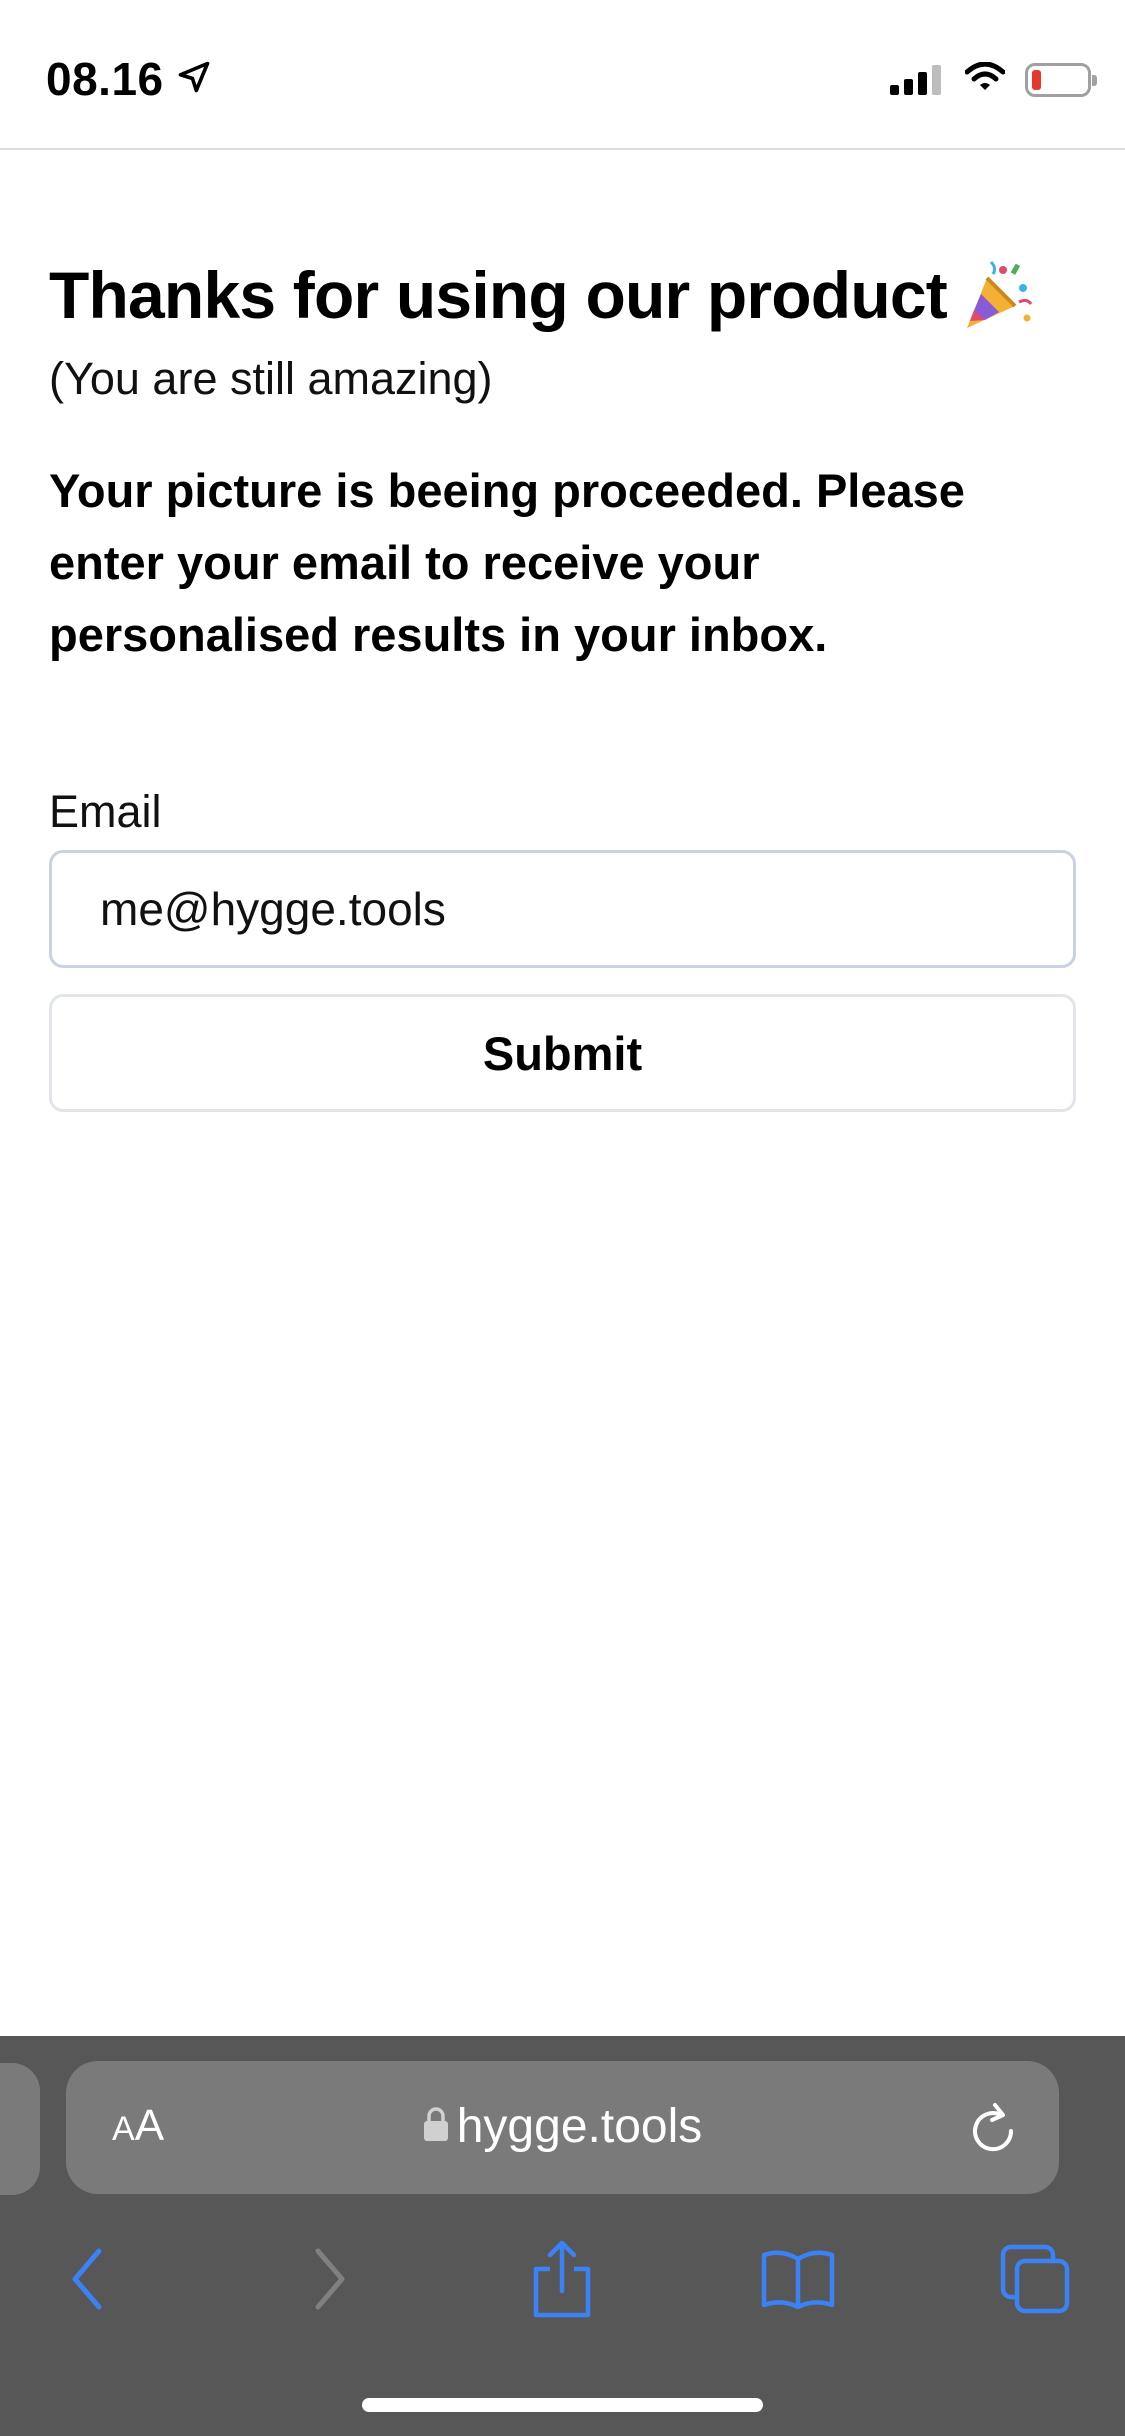  I want to click on back-icon, so click(87, 2279).